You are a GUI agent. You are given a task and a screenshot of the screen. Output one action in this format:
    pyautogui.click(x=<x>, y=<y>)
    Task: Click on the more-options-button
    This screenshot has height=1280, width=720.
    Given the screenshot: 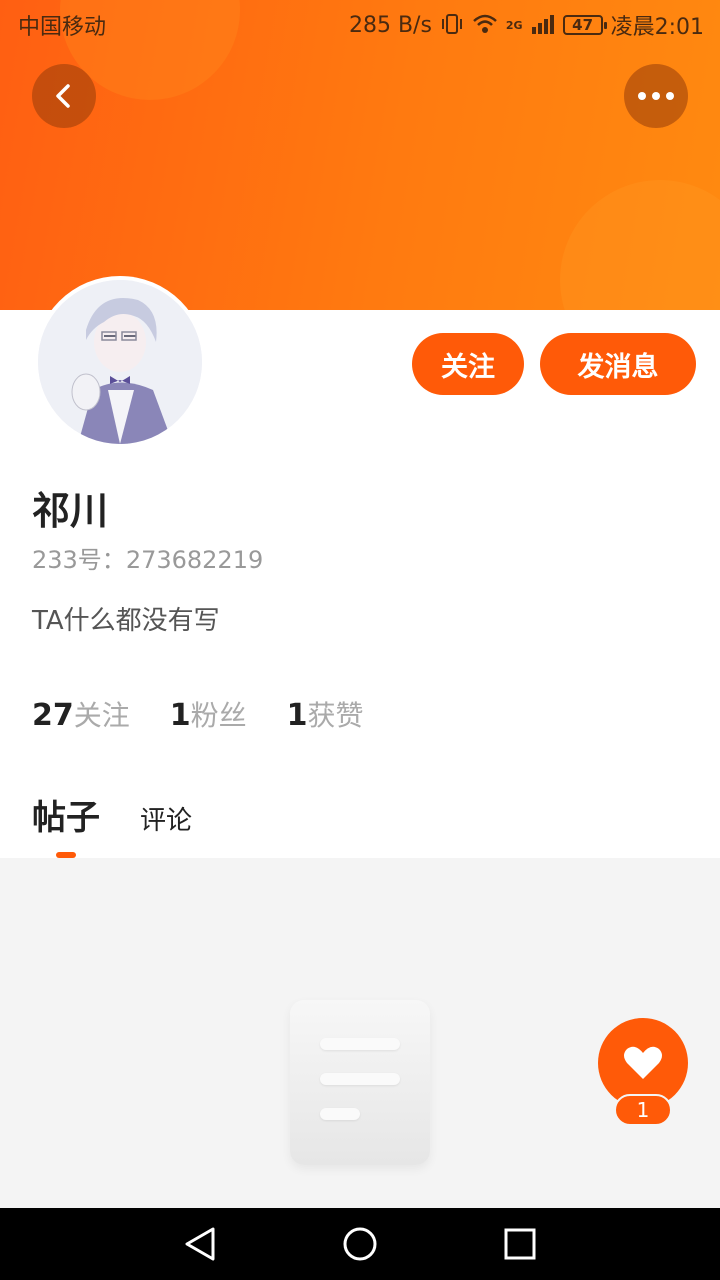 What is the action you would take?
    pyautogui.click(x=656, y=96)
    